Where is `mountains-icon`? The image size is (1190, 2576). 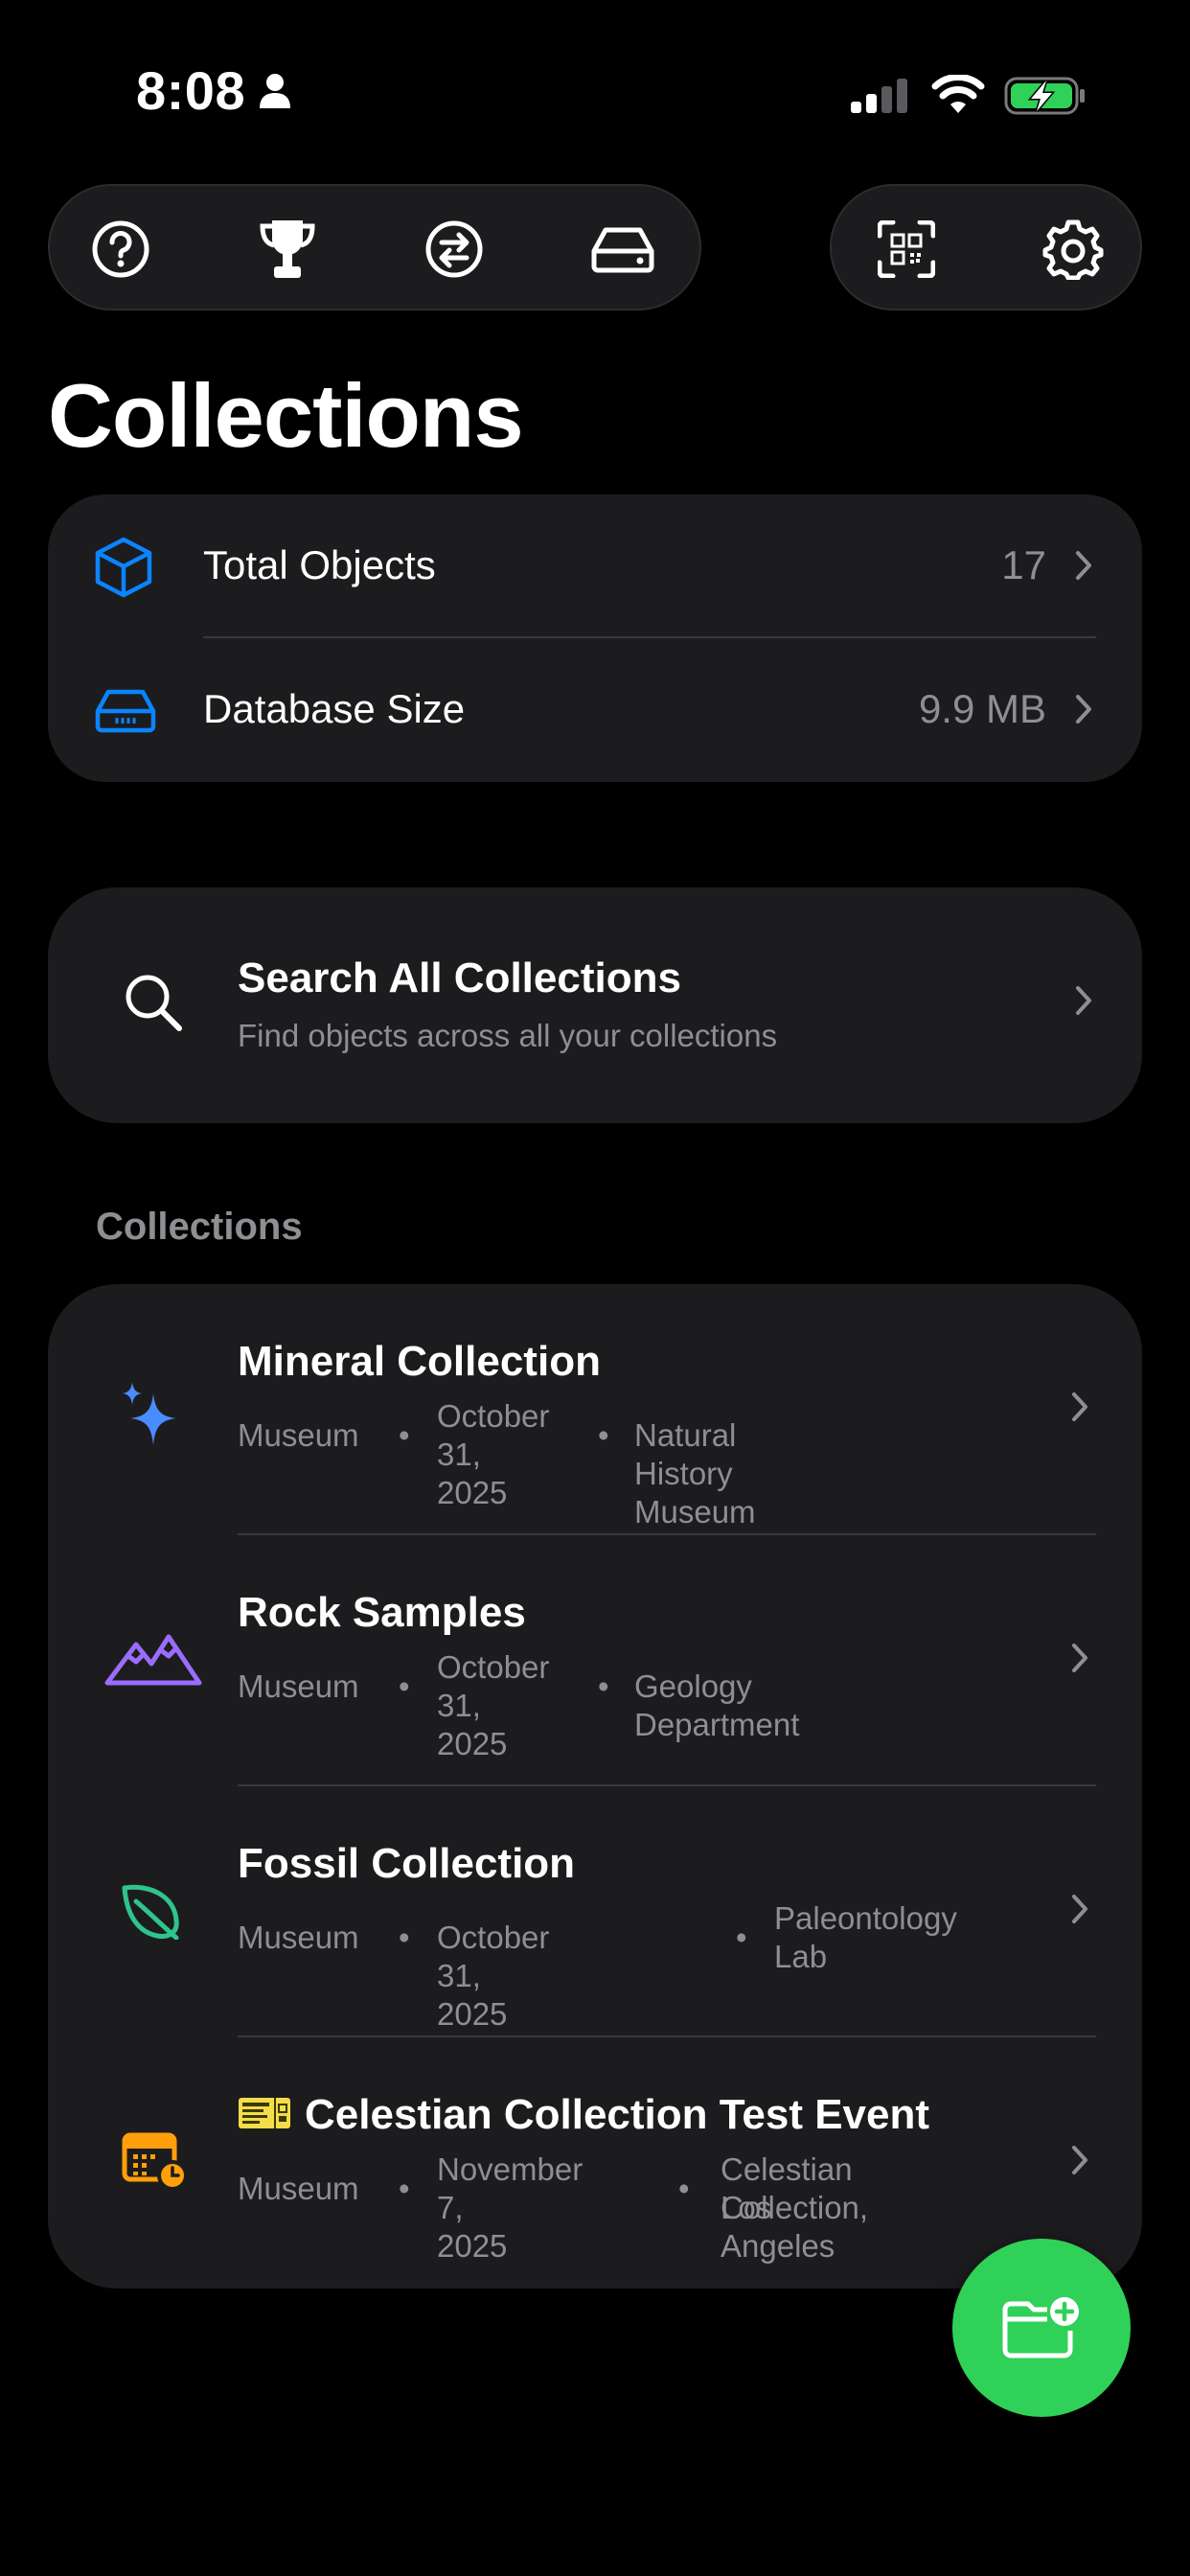
mountains-icon is located at coordinates (153, 1660).